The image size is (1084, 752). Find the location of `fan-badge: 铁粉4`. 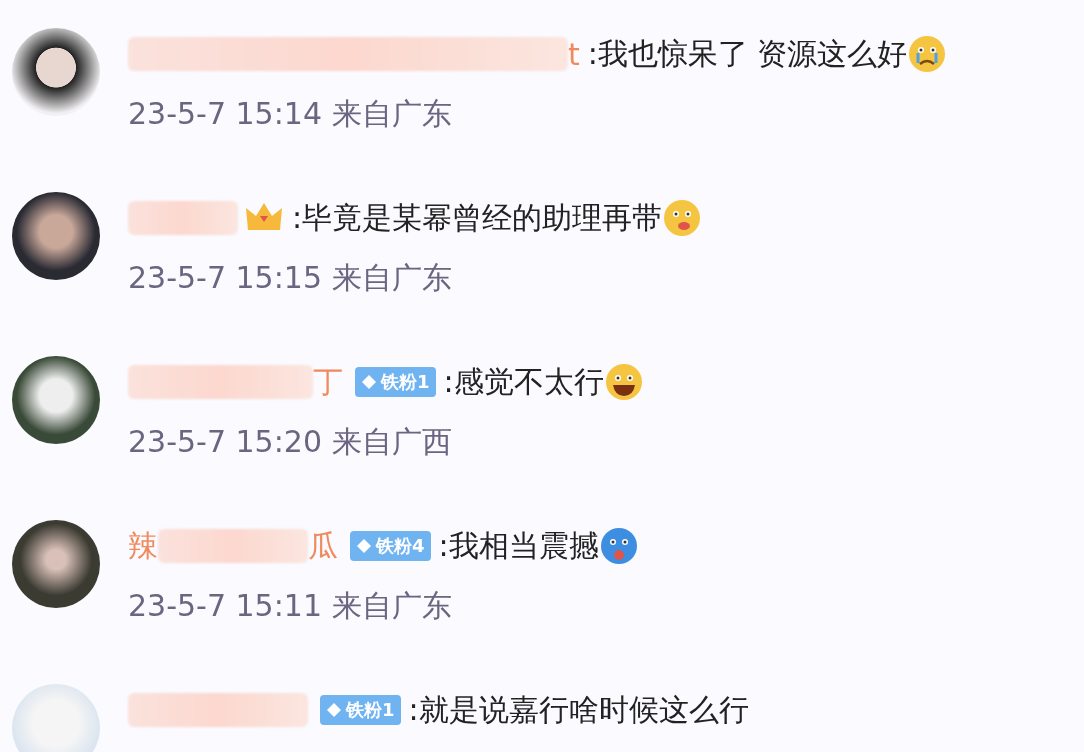

fan-badge: 铁粉4 is located at coordinates (390, 546).